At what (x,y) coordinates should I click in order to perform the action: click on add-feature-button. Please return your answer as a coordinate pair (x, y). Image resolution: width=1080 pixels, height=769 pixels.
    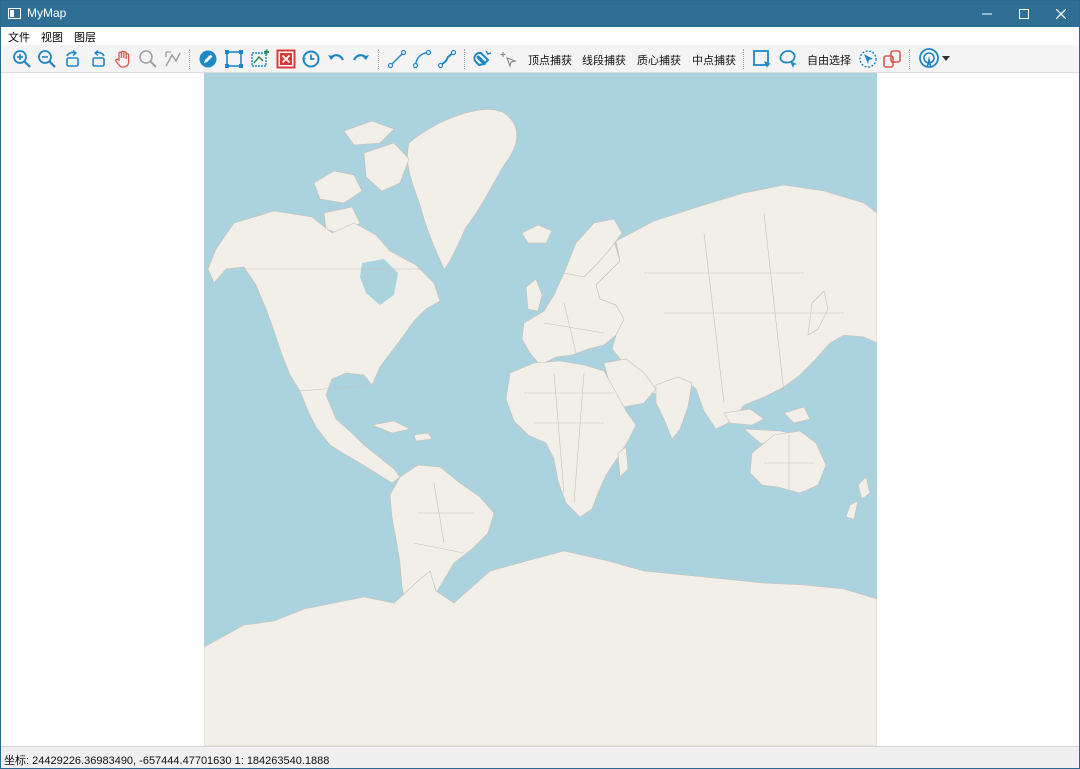
    Looking at the image, I should click on (260, 59).